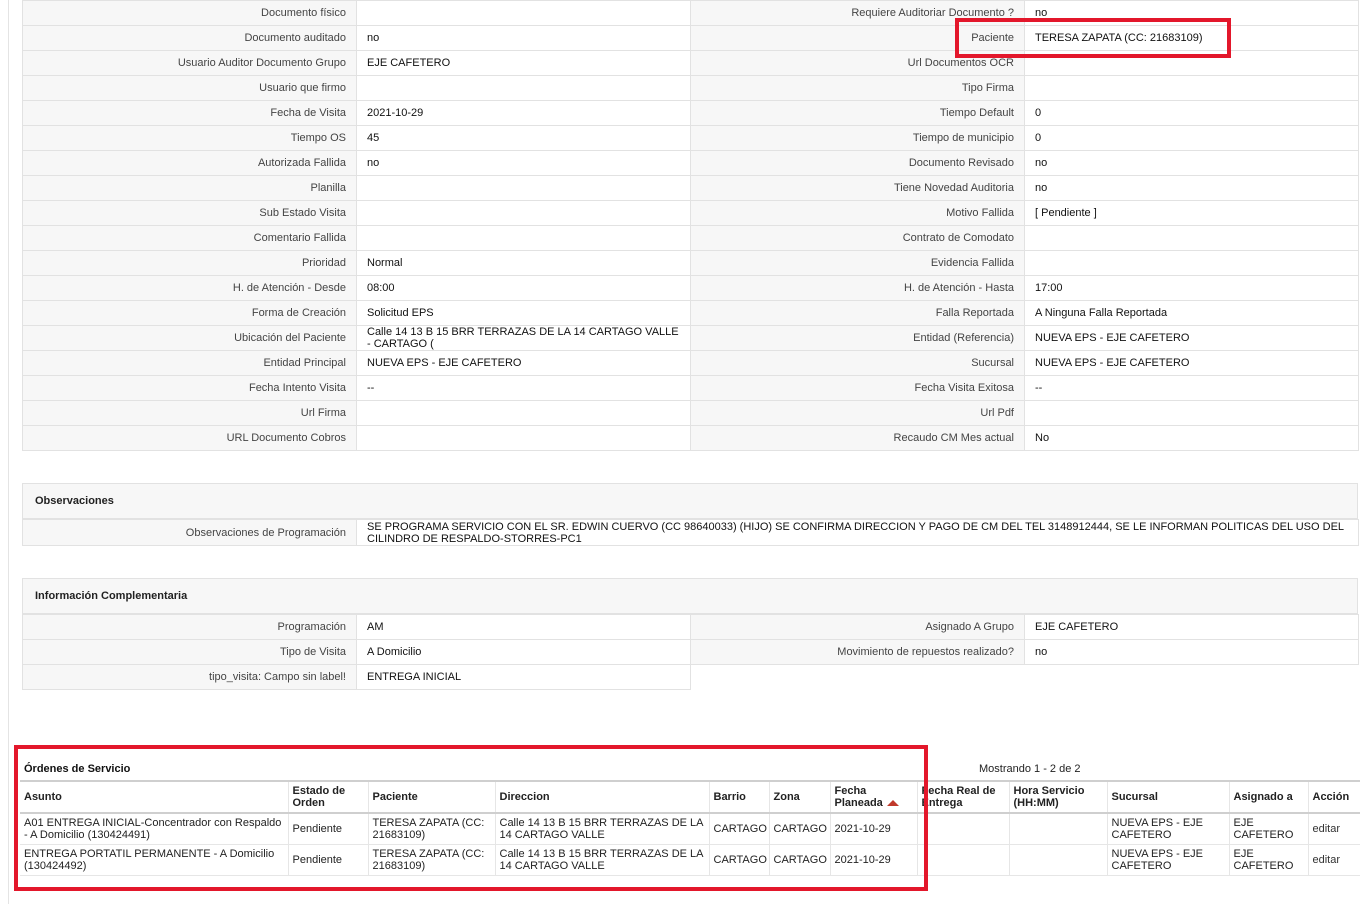  Describe the element at coordinates (8, 452) in the screenshot. I see `left-border-line` at that location.